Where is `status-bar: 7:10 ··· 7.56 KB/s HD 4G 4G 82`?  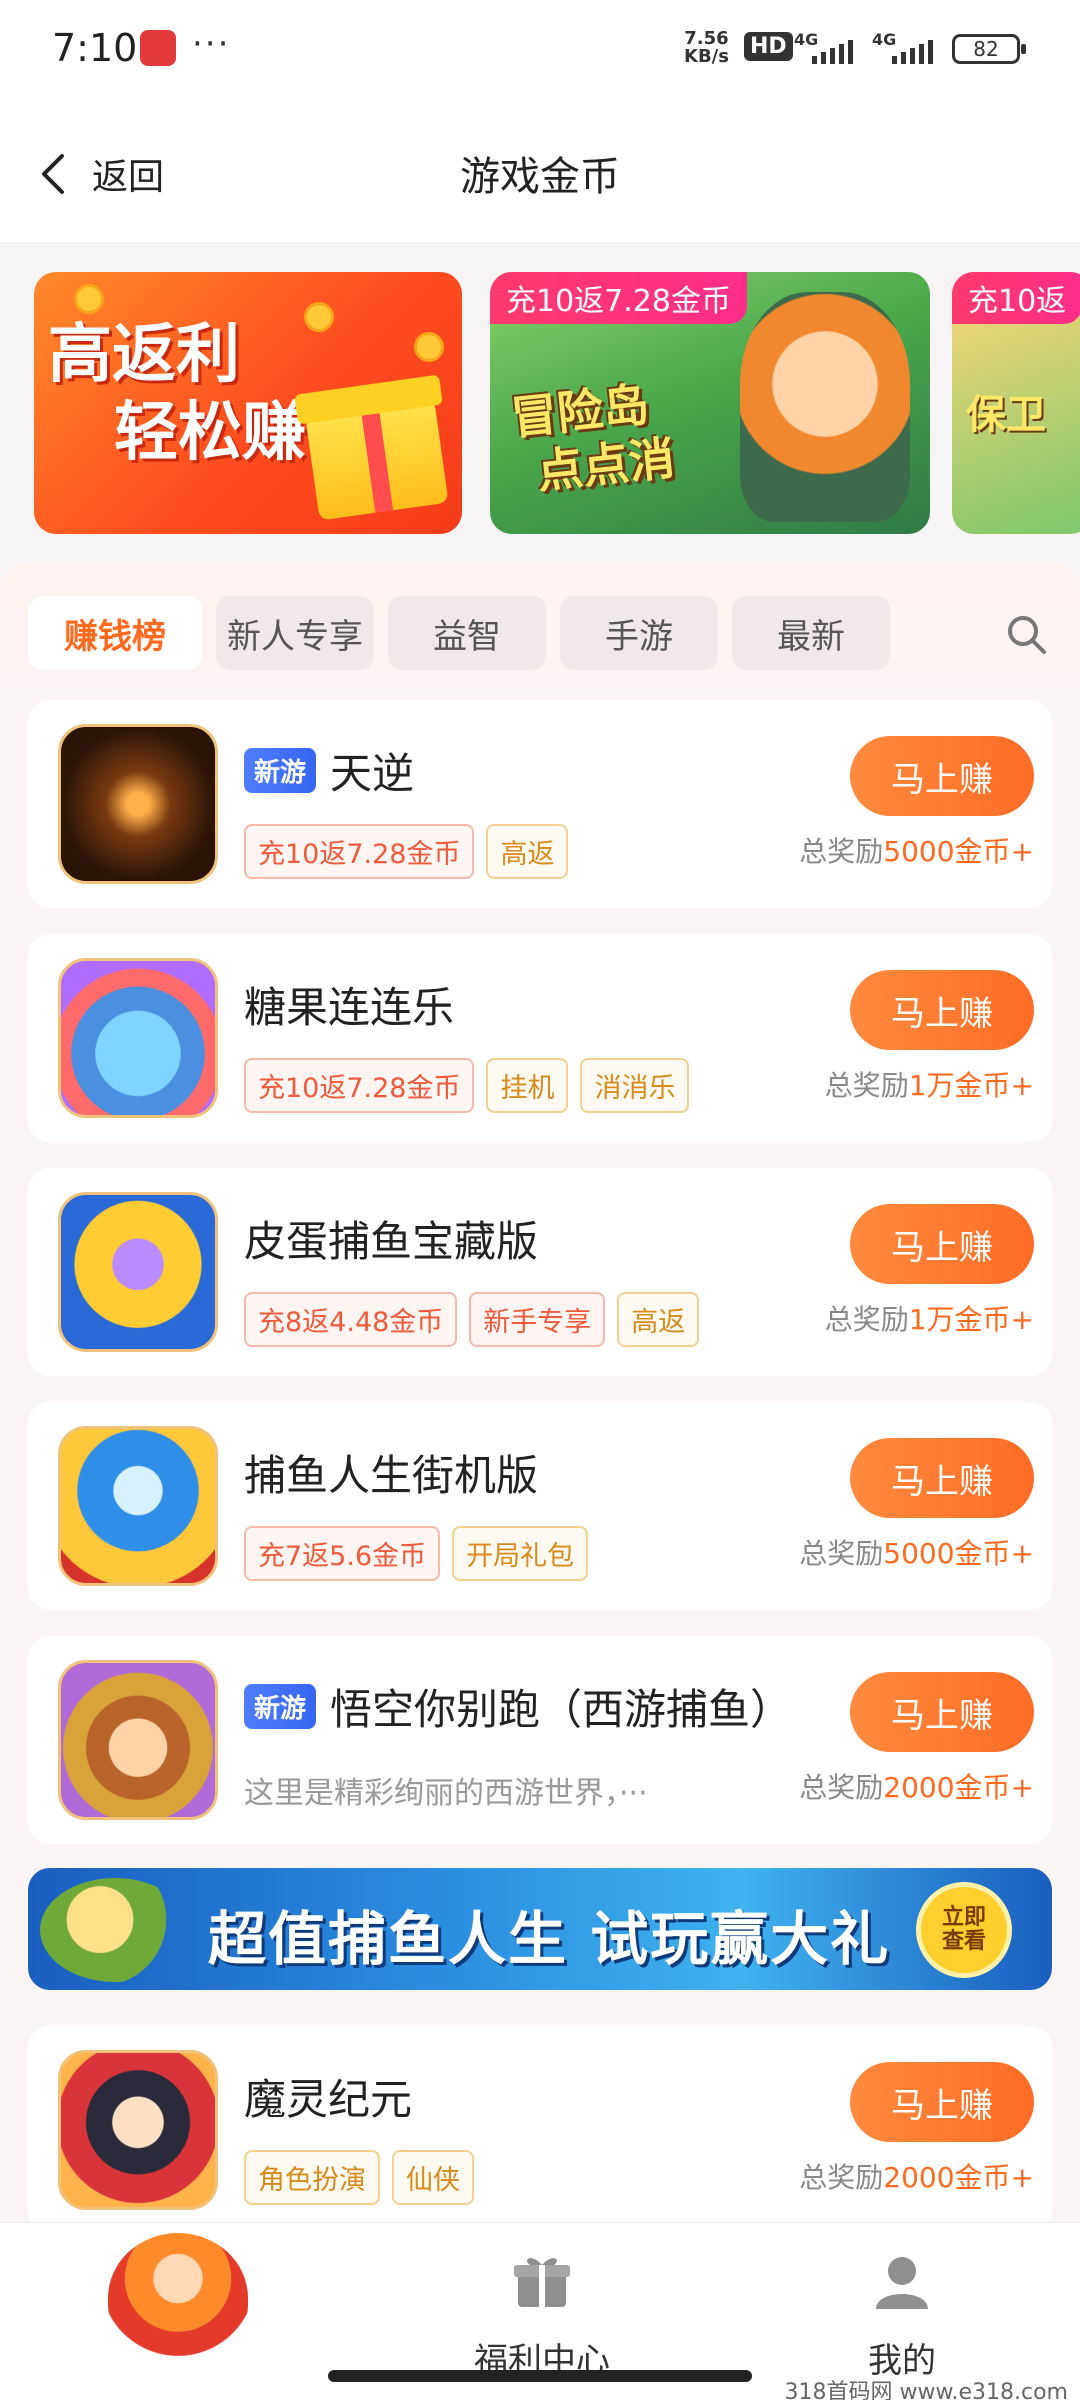 status-bar: 7:10 ··· 7.56 KB/s HD 4G 4G 82 is located at coordinates (540, 50).